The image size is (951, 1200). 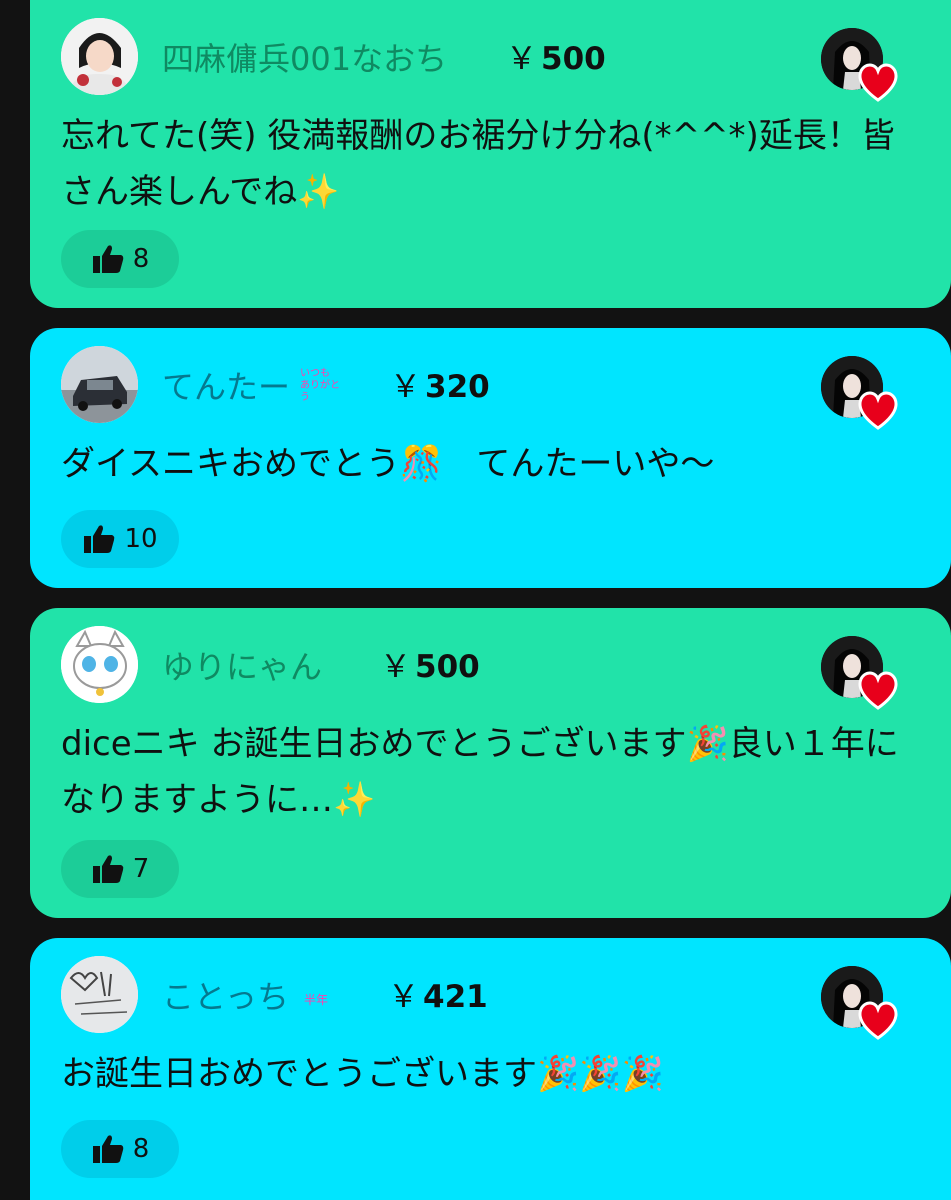 What do you see at coordinates (226, 387) in the screenshot?
I see `username: てんたー` at bounding box center [226, 387].